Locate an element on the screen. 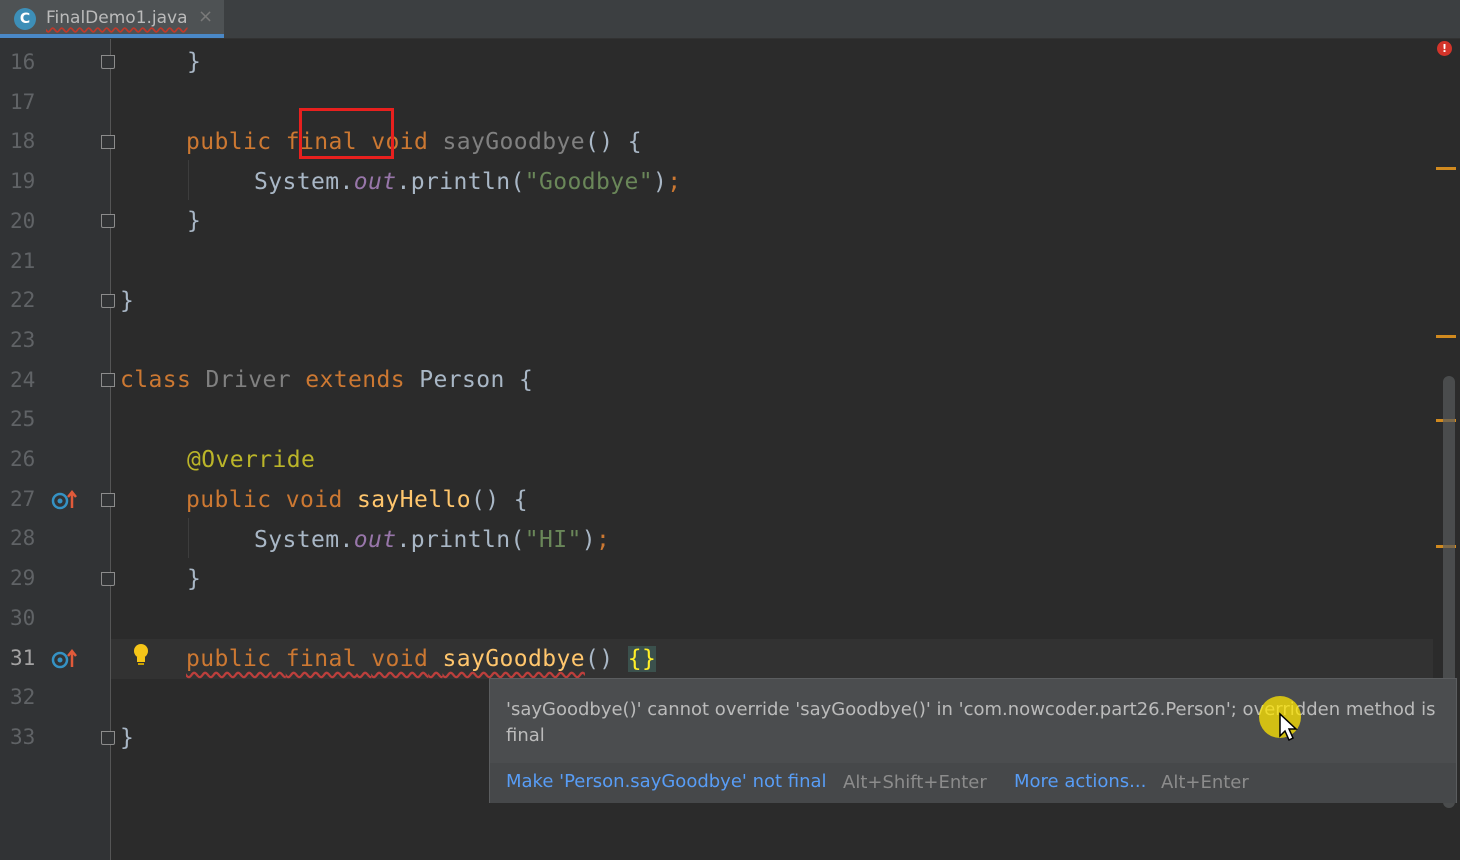 The width and height of the screenshot is (1460, 860). code-line-28: System.out.println("HI"); is located at coordinates (432, 540).